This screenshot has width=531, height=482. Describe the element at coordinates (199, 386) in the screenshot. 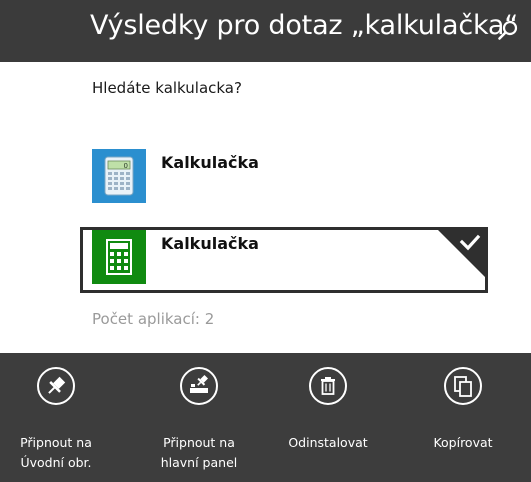

I see `pin-taskbar-icon` at that location.